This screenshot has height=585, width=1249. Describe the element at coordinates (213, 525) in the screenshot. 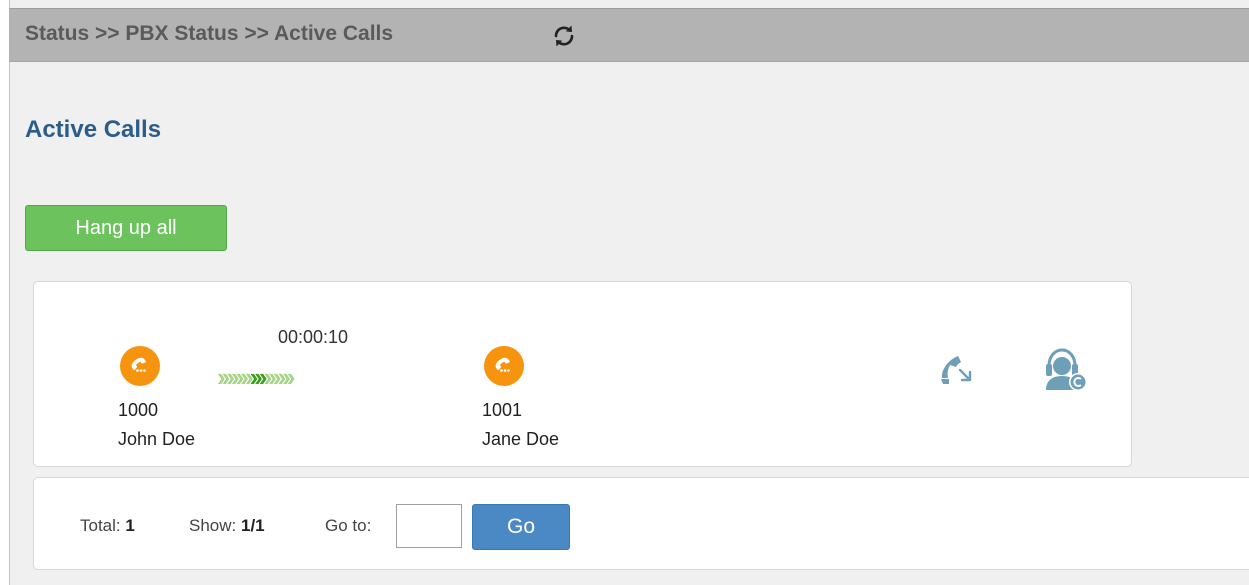

I see `pager-show-label: Show:` at that location.